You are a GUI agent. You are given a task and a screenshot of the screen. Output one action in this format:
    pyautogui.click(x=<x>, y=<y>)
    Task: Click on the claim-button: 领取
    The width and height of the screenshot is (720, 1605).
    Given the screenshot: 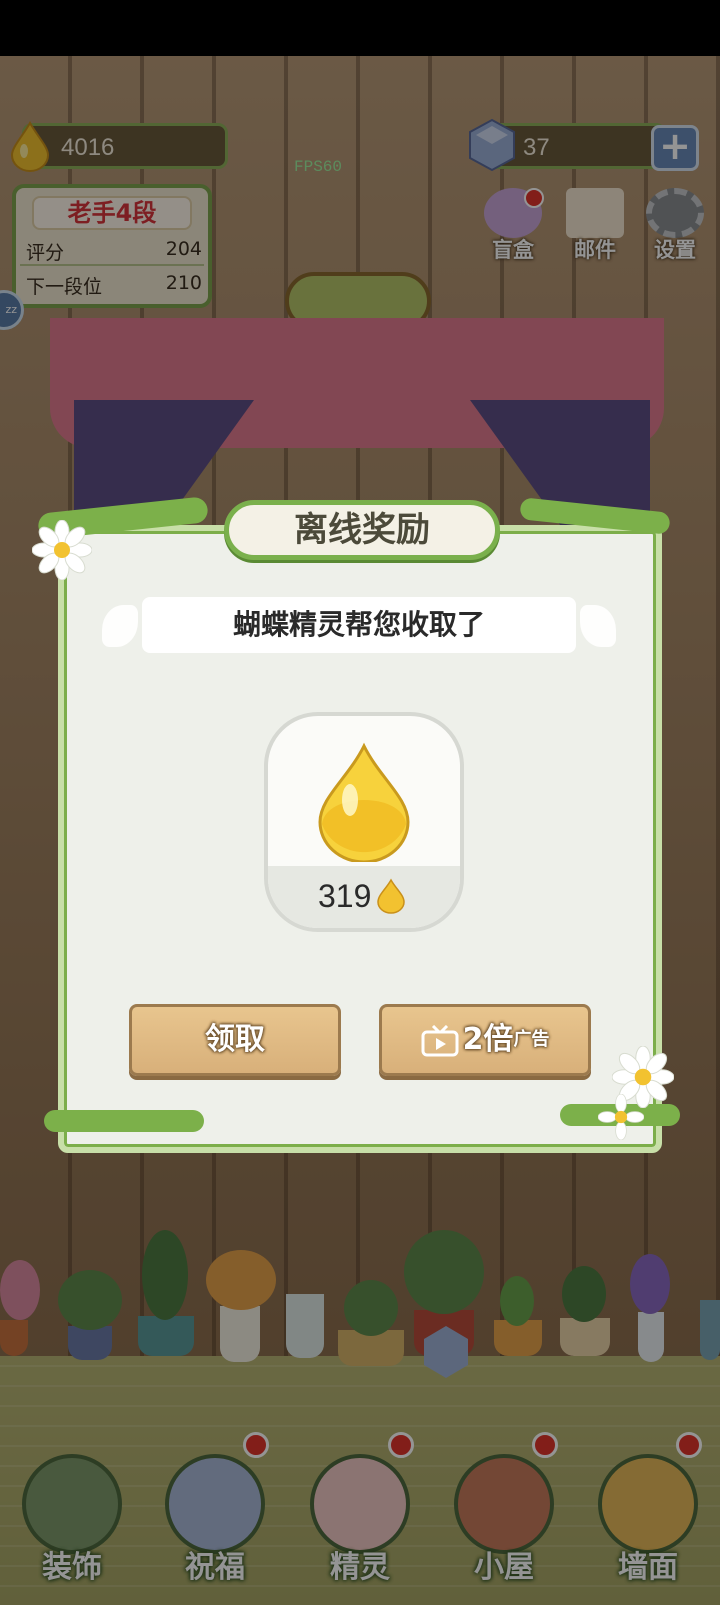 What is the action you would take?
    pyautogui.click(x=235, y=1040)
    